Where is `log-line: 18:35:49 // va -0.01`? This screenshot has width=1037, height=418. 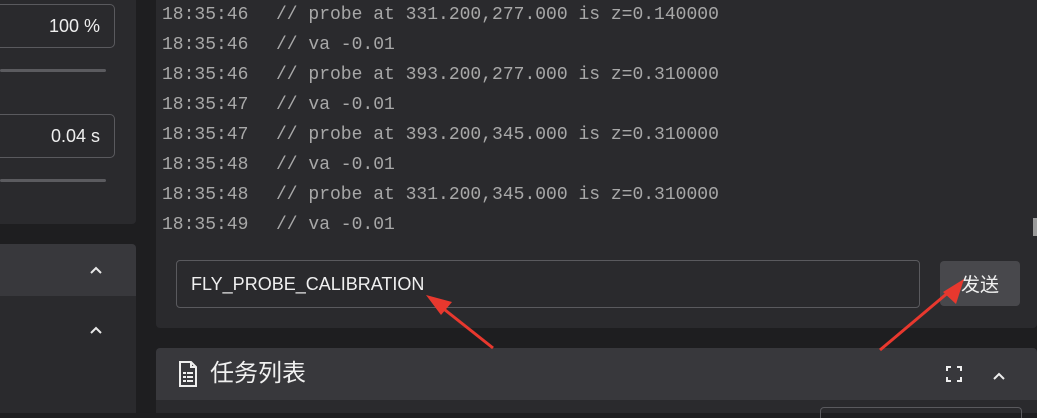
log-line: 18:35:49 // va -0.01 is located at coordinates (440, 225).